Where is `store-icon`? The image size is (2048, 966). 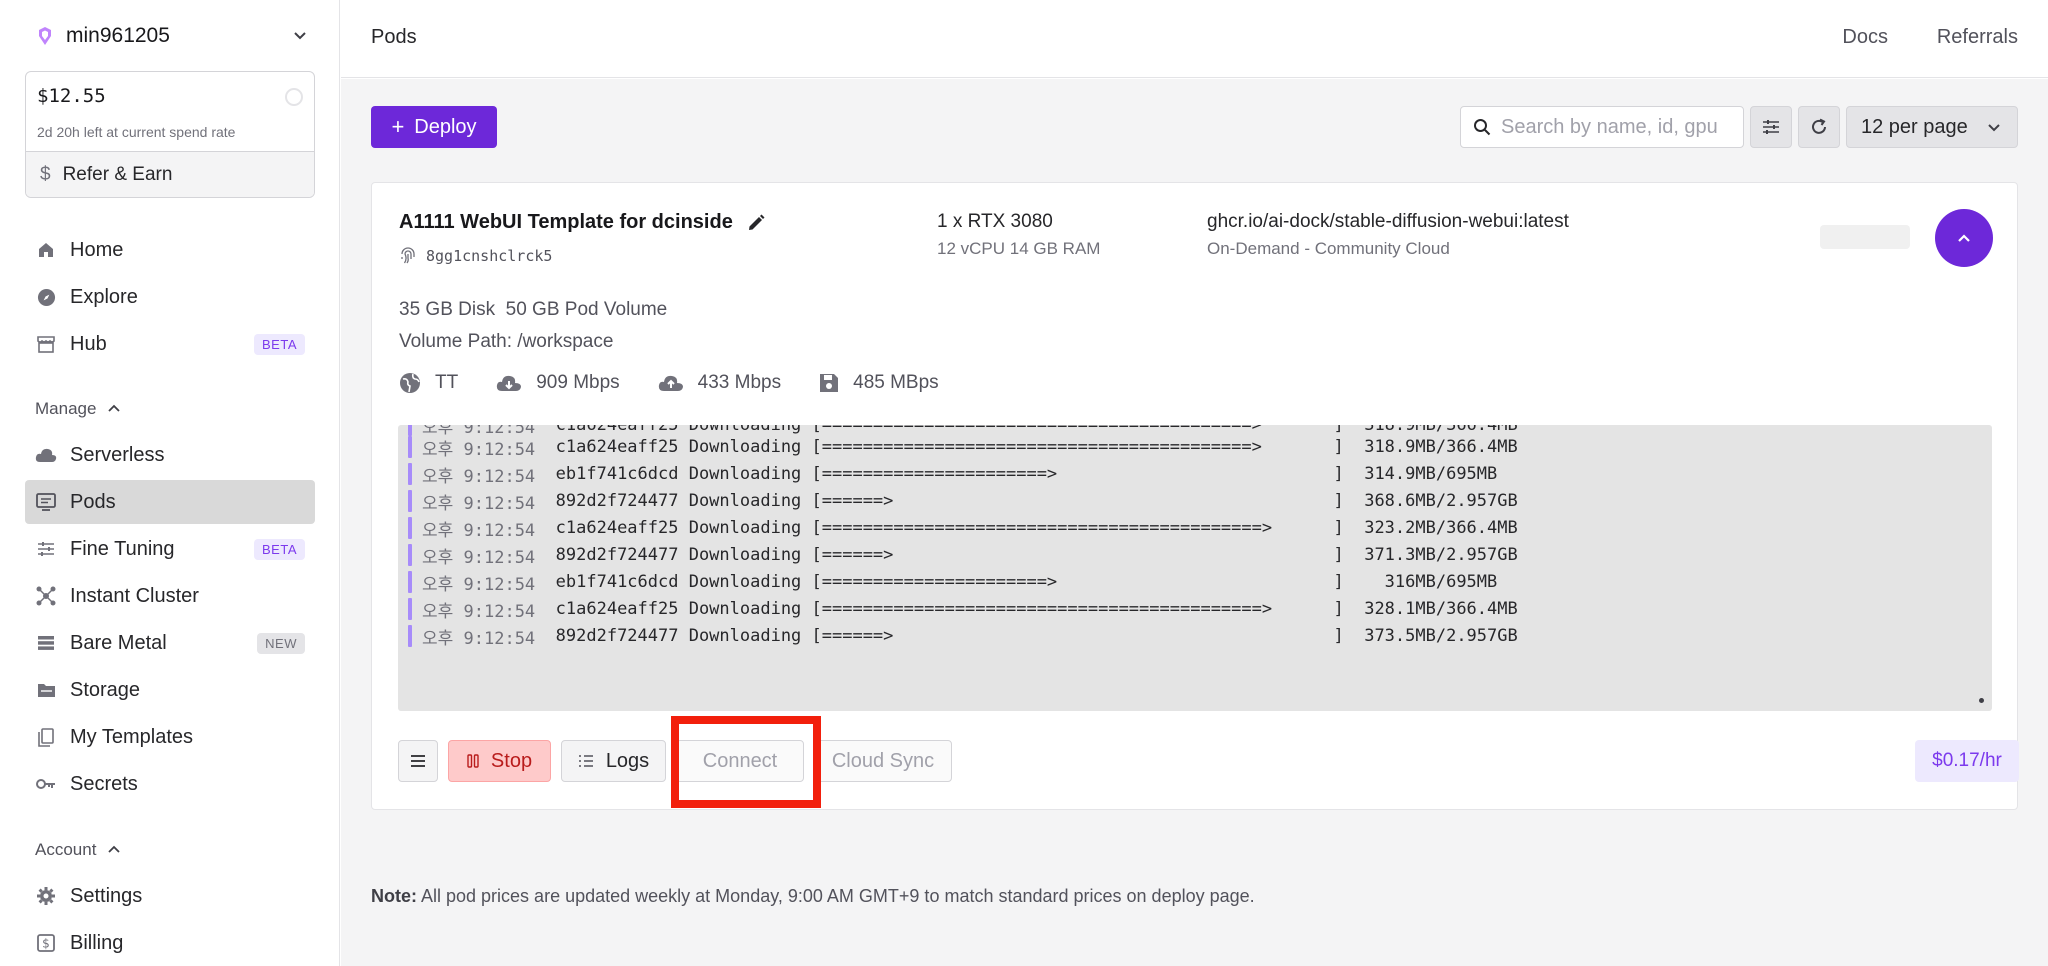 store-icon is located at coordinates (46, 344).